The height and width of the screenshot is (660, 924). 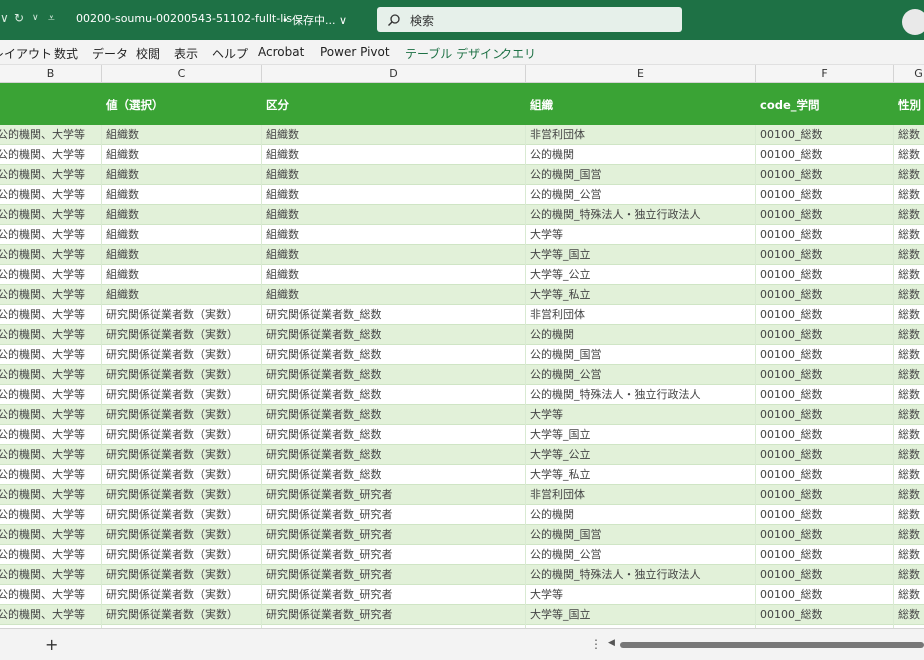 What do you see at coordinates (641, 455) in the screenshot?
I see `table-cell: 大学等_公立` at bounding box center [641, 455].